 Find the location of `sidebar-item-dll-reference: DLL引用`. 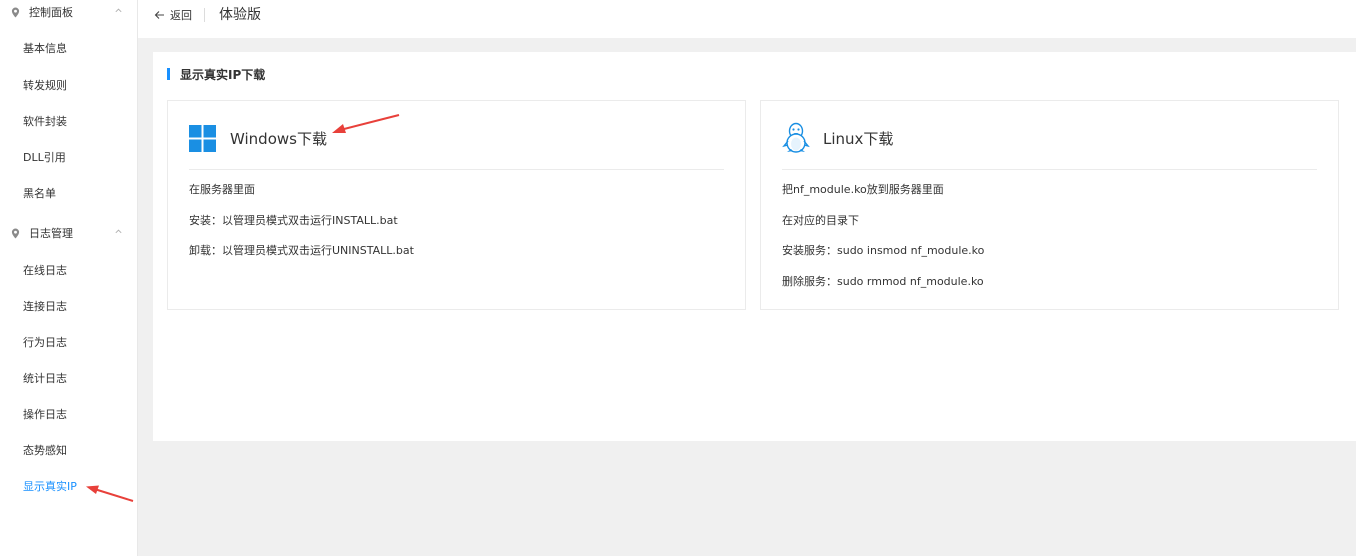

sidebar-item-dll-reference: DLL引用 is located at coordinates (44, 158).